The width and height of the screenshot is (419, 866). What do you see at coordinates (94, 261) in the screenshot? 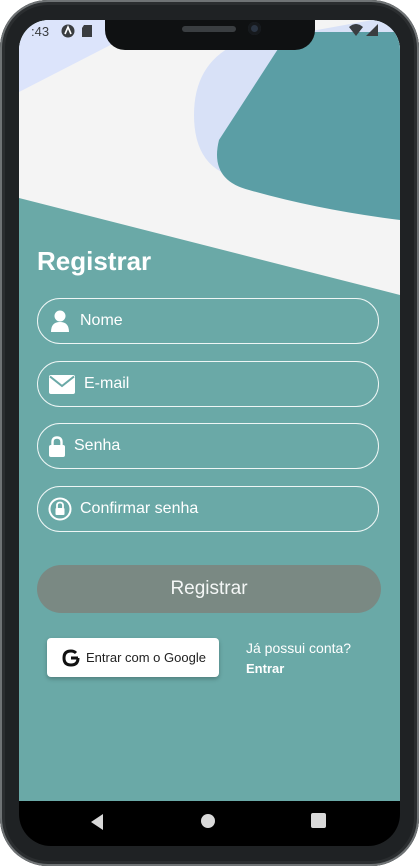
I see `page-title: Registrar` at bounding box center [94, 261].